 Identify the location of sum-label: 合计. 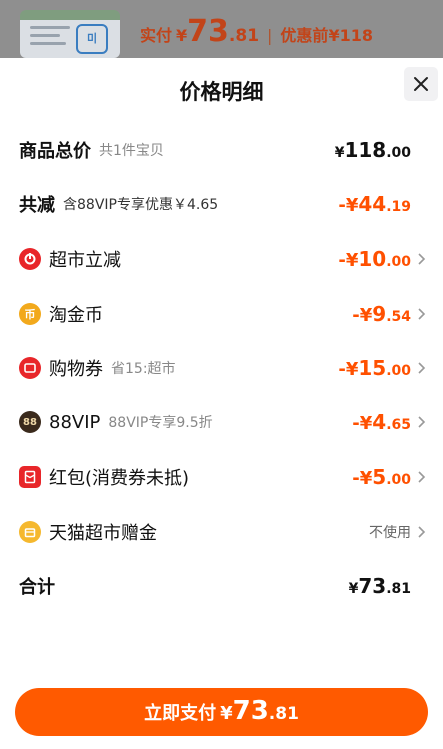
(37, 587).